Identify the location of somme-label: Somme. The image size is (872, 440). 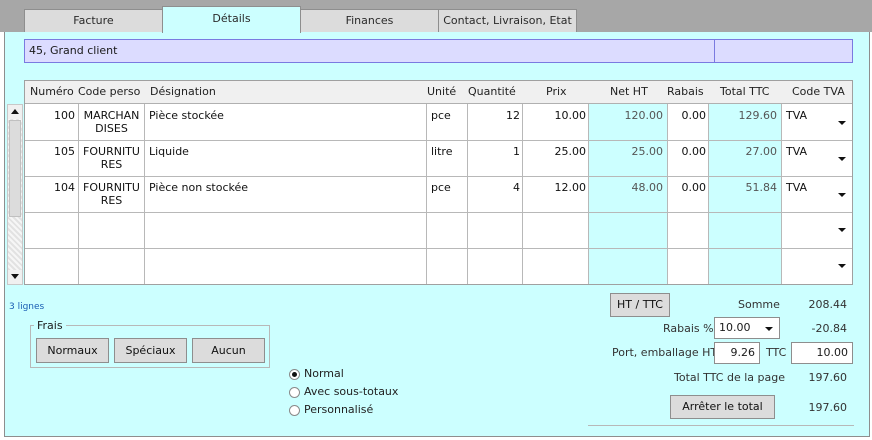
(759, 304).